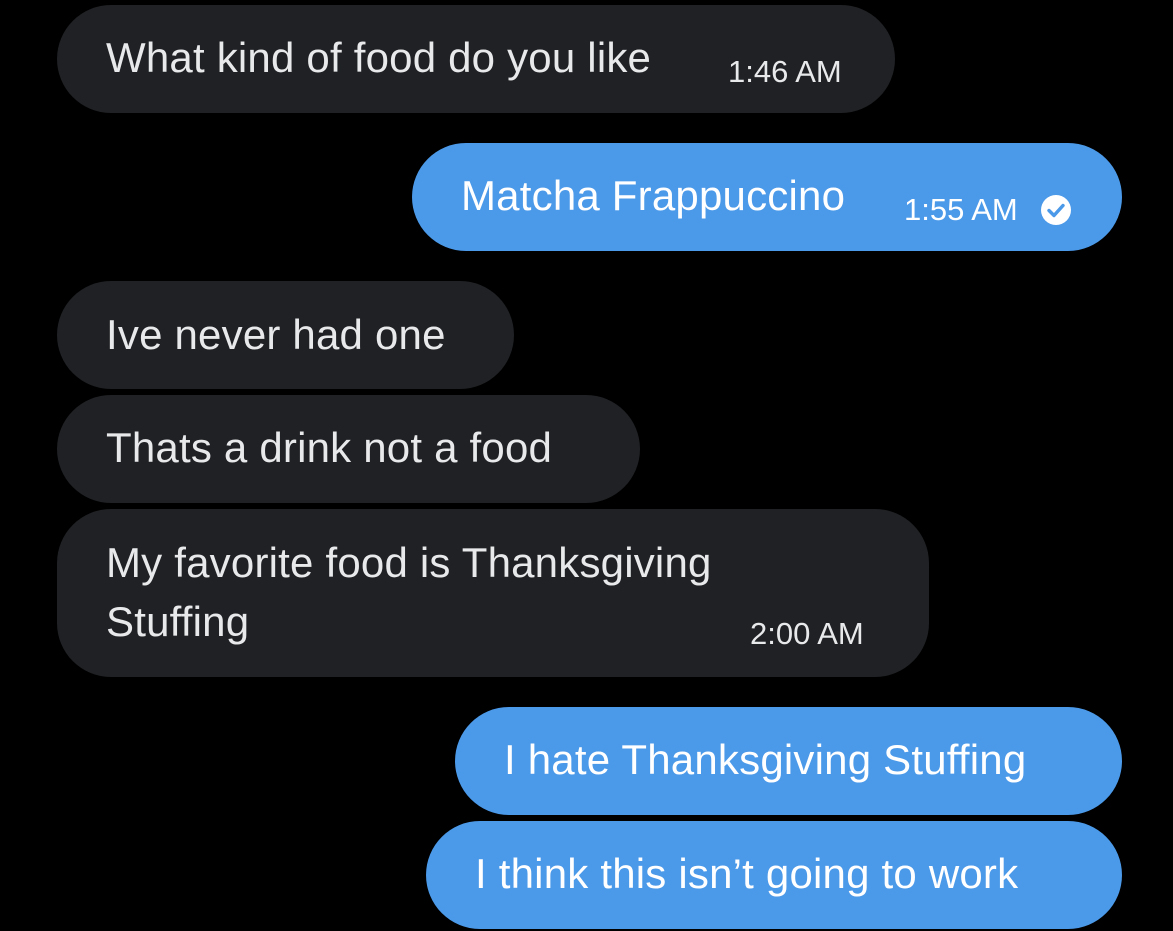 This screenshot has height=931, width=1173. Describe the element at coordinates (785, 71) in the screenshot. I see `message-timestamp: 1:46 AM` at that location.